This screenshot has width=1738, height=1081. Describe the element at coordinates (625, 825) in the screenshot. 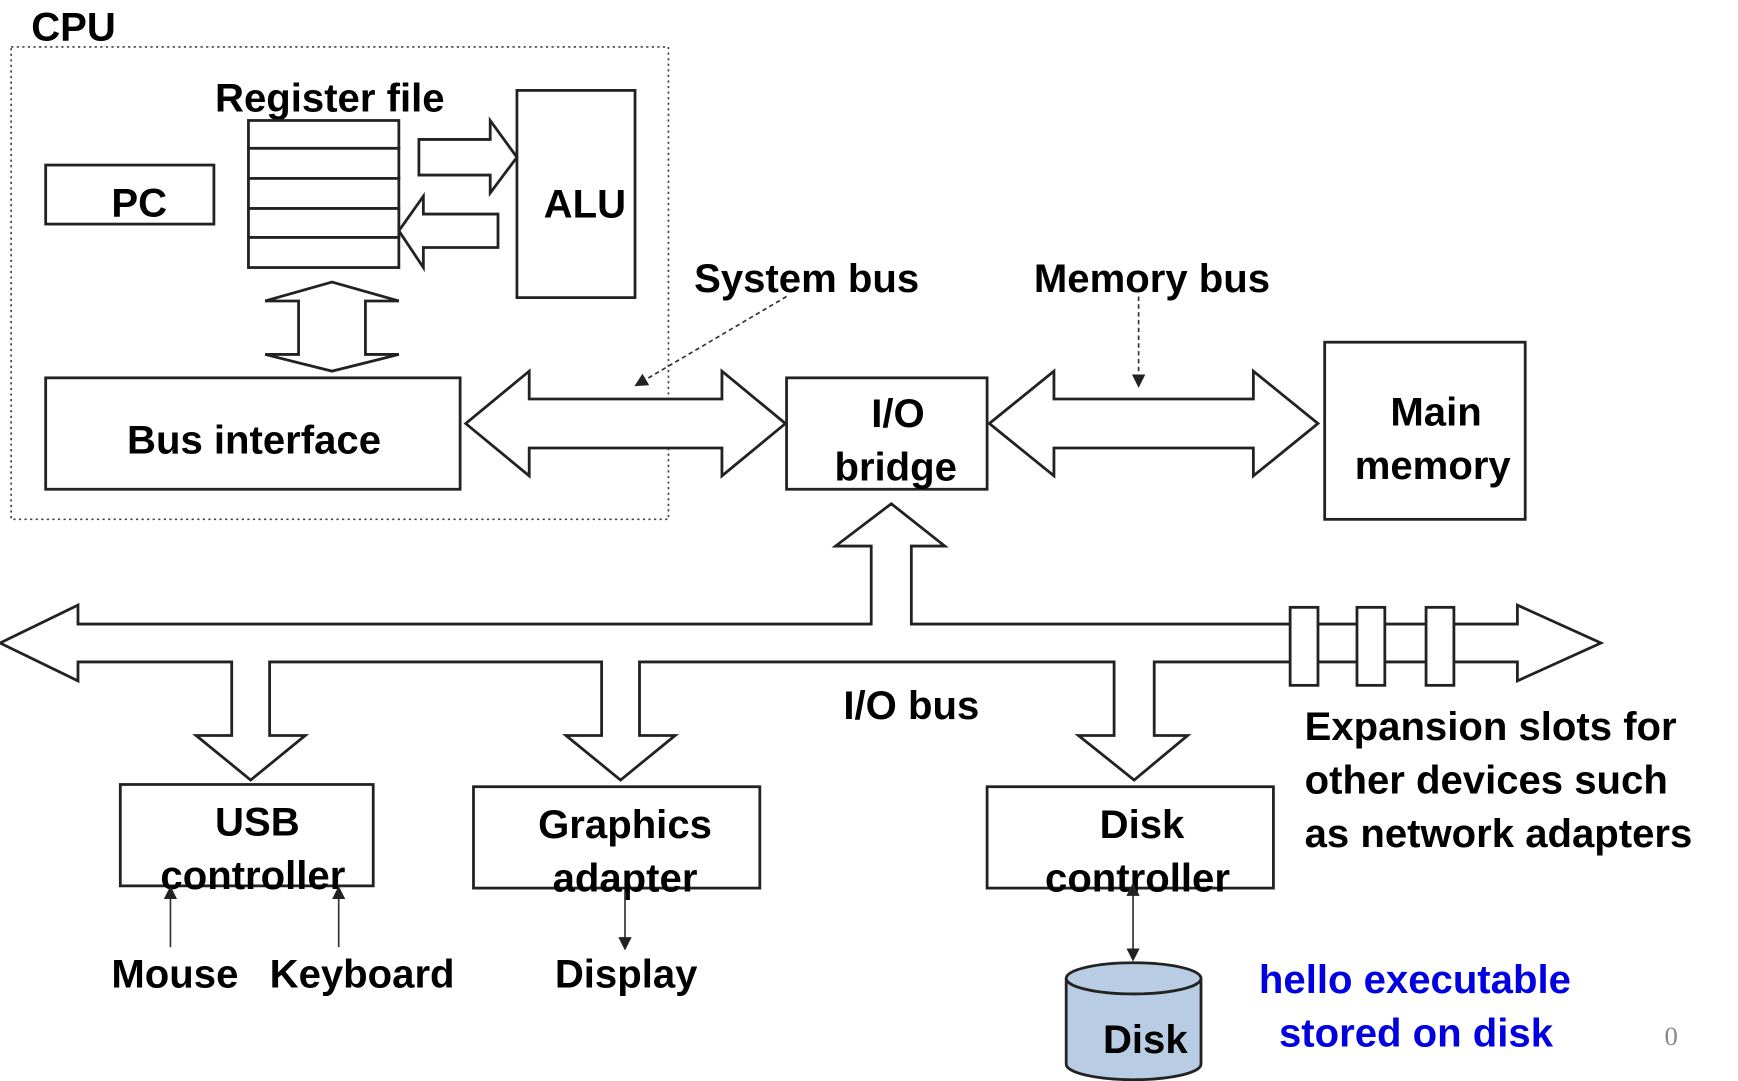

I see `graphics-label-1: Graphics` at that location.